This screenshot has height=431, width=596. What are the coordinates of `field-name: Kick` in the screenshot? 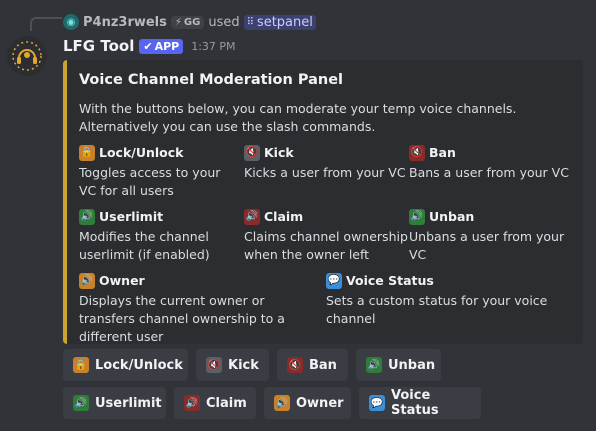 It's located at (279, 152).